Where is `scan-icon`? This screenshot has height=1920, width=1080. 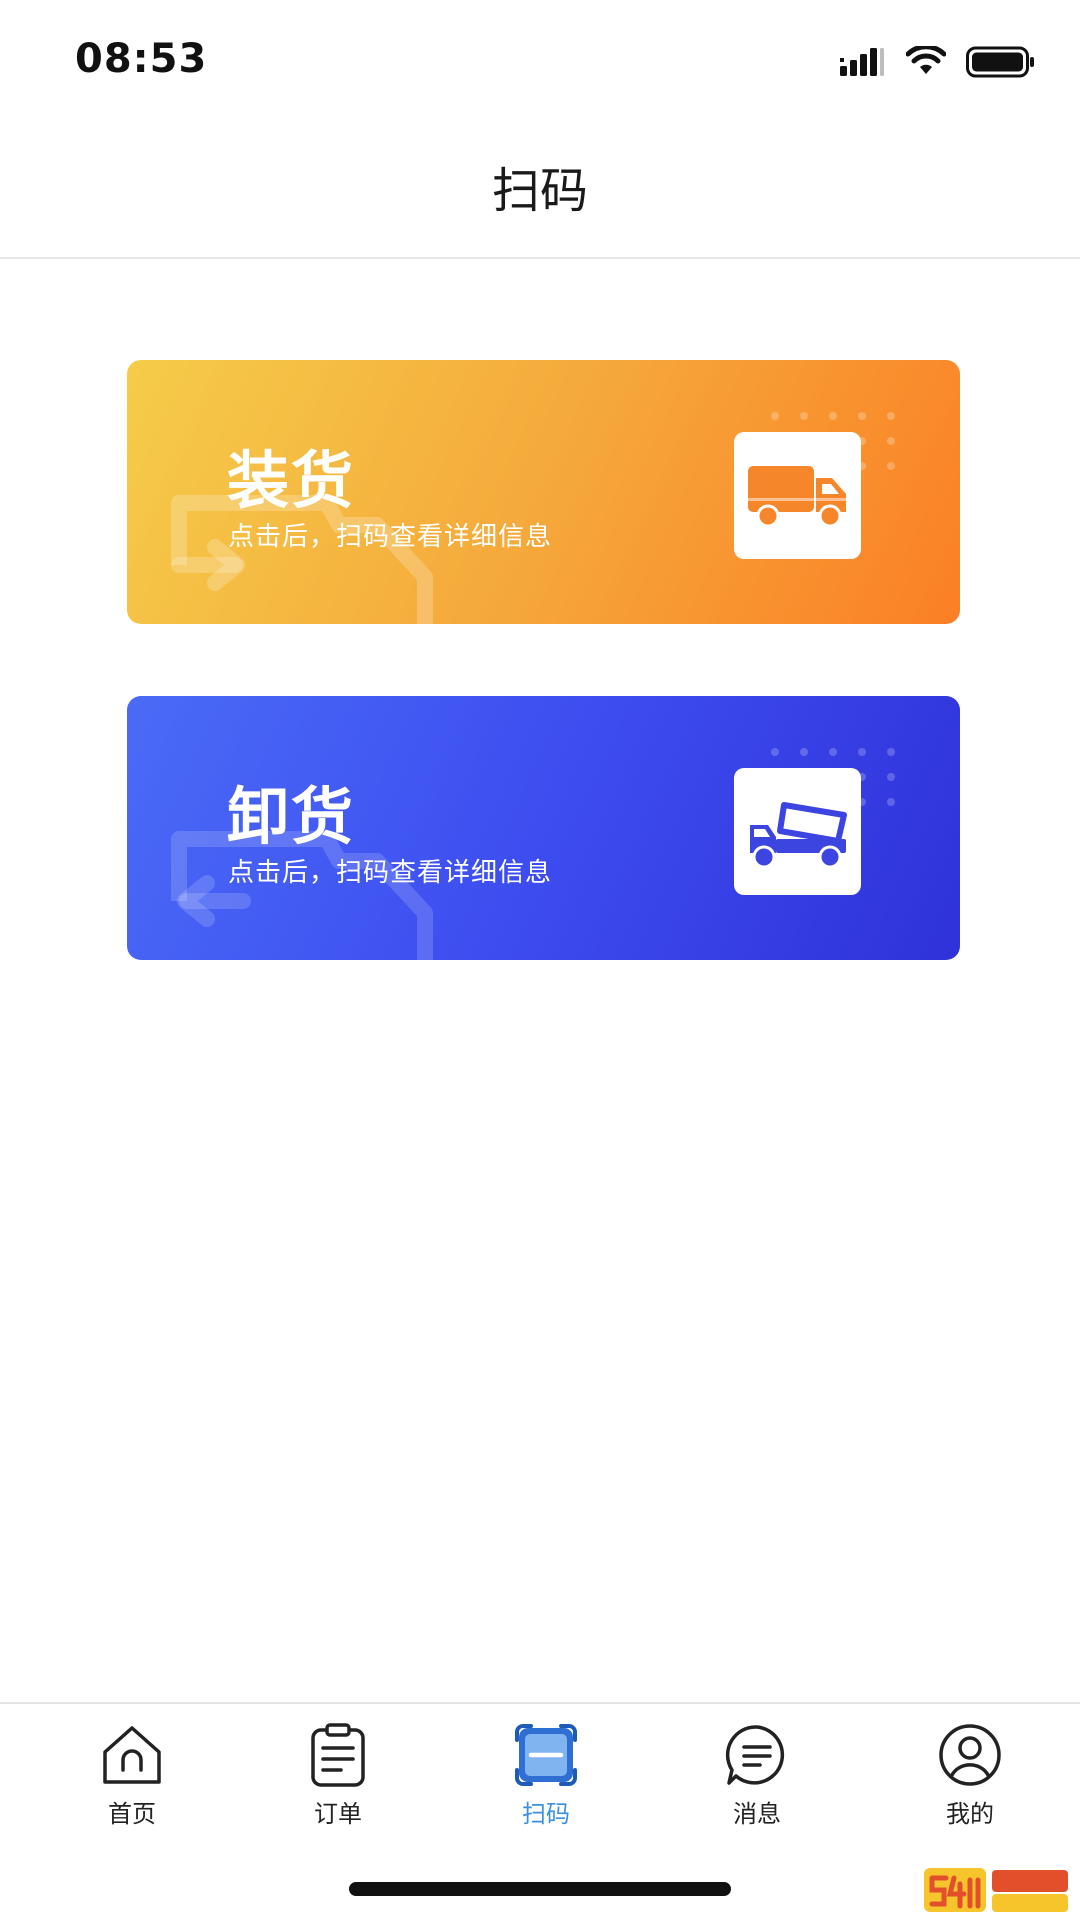
scan-icon is located at coordinates (546, 1755).